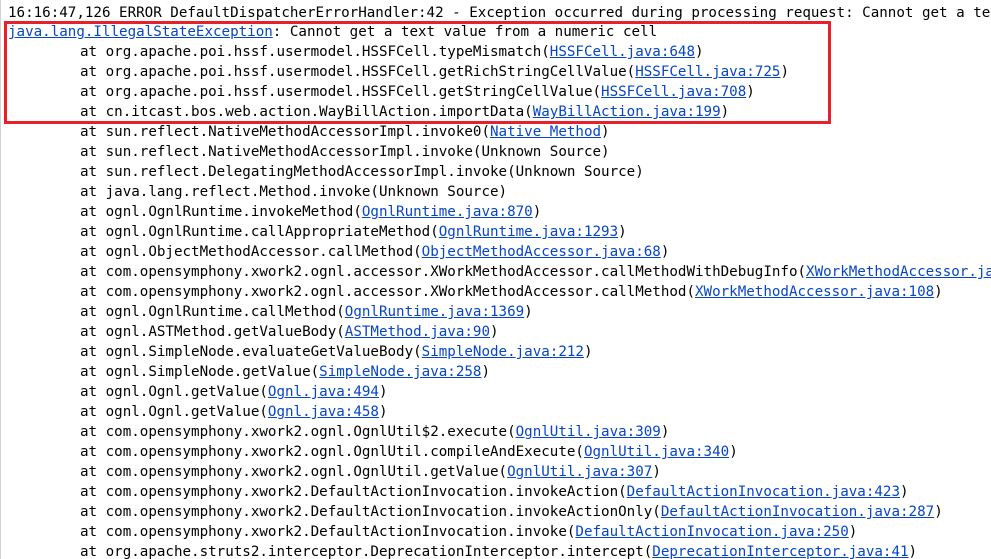 The height and width of the screenshot is (559, 991). What do you see at coordinates (763, 492) in the screenshot?
I see `source-location-link: DefaultActionInvocation.java:423` at bounding box center [763, 492].